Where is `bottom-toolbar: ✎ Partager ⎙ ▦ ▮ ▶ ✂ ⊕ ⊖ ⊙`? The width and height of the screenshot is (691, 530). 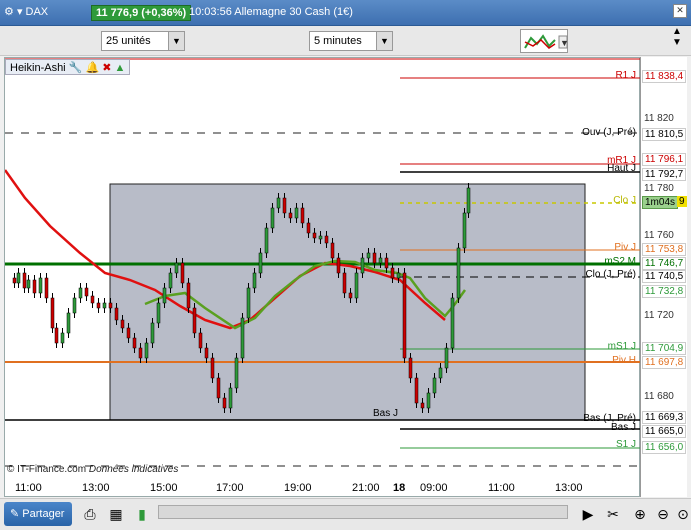
bottom-toolbar: ✎ Partager ⎙ ▦ ▮ ▶ ✂ ⊕ ⊖ ⊙ is located at coordinates (345, 514).